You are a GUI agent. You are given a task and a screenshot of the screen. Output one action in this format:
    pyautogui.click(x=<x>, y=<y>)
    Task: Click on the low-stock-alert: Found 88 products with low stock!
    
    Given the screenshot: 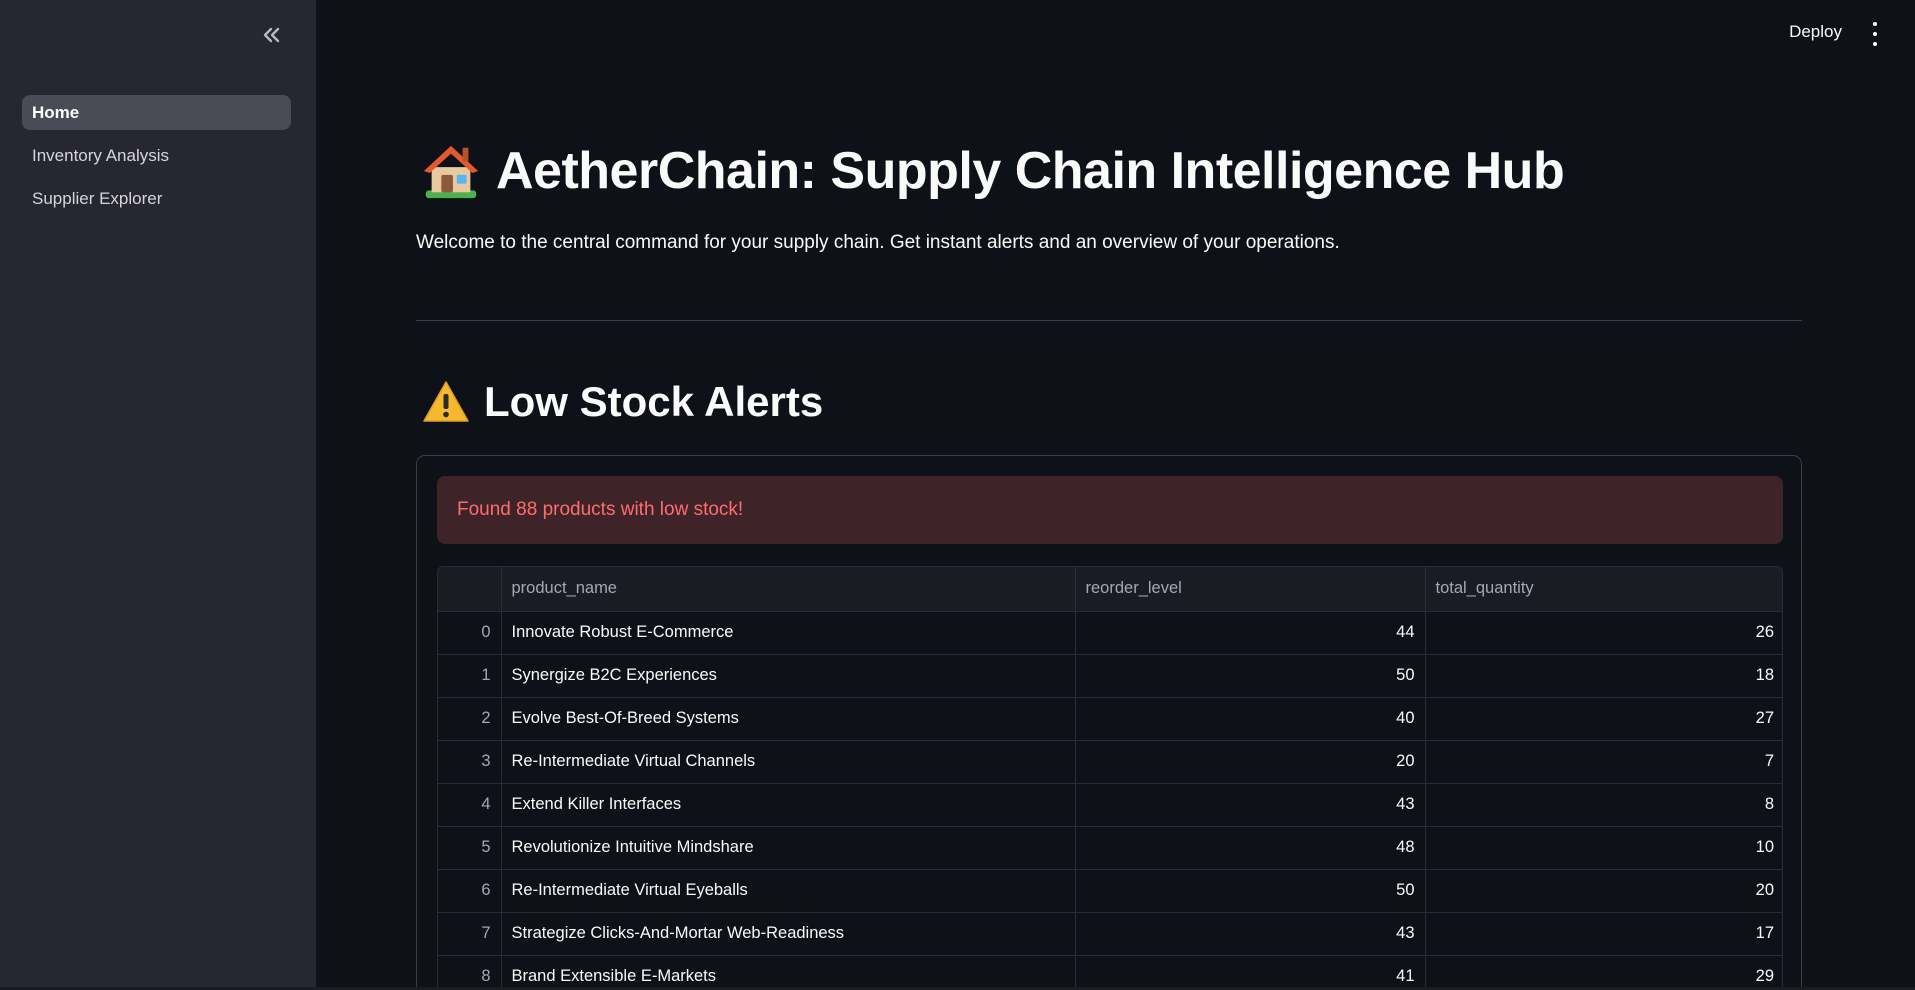 What is the action you would take?
    pyautogui.click(x=1110, y=510)
    